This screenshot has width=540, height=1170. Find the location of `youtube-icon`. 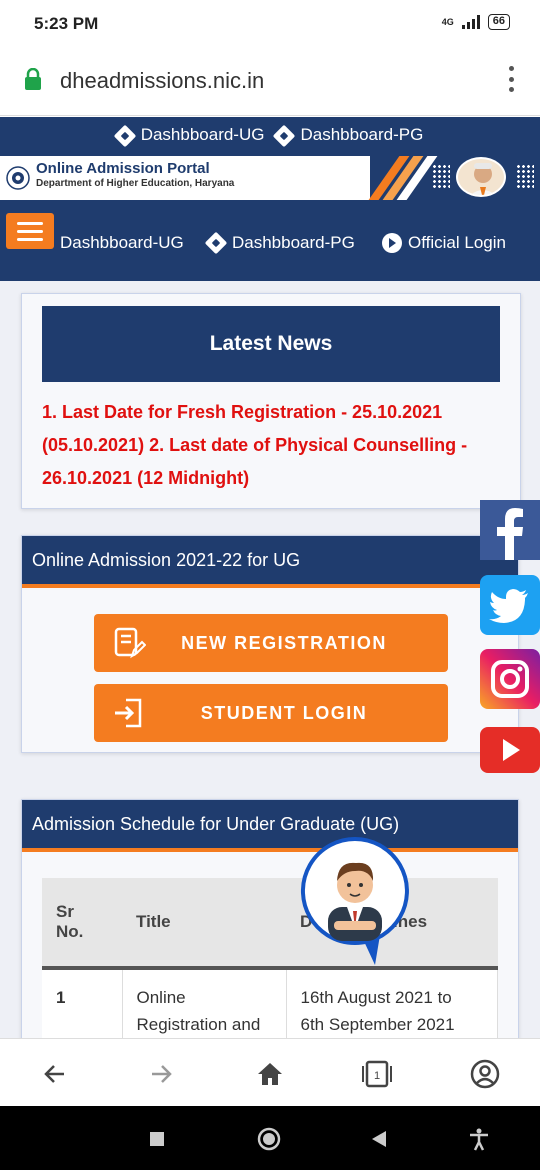

youtube-icon is located at coordinates (510, 750).